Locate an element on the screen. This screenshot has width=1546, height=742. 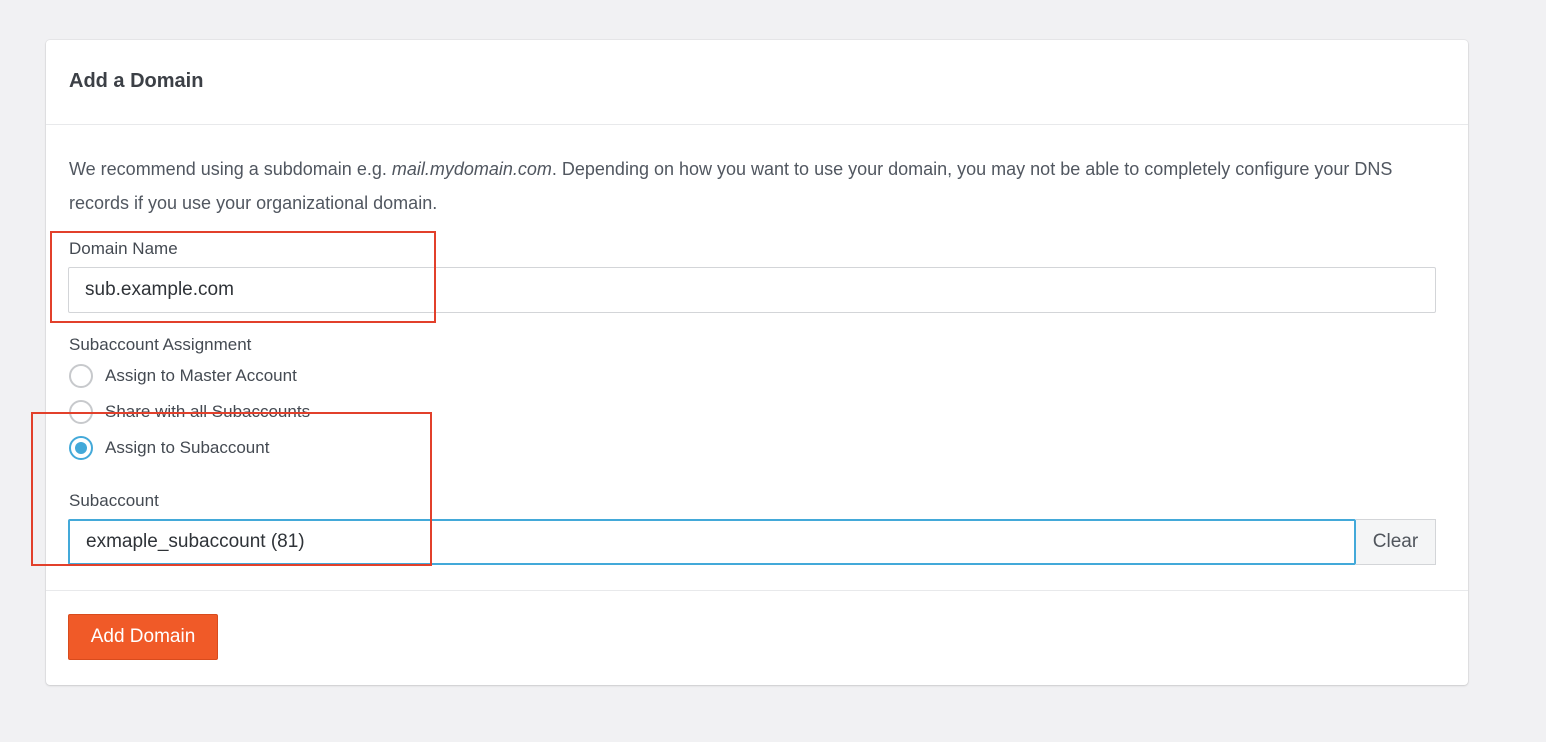
domain-name-input is located at coordinates (752, 290).